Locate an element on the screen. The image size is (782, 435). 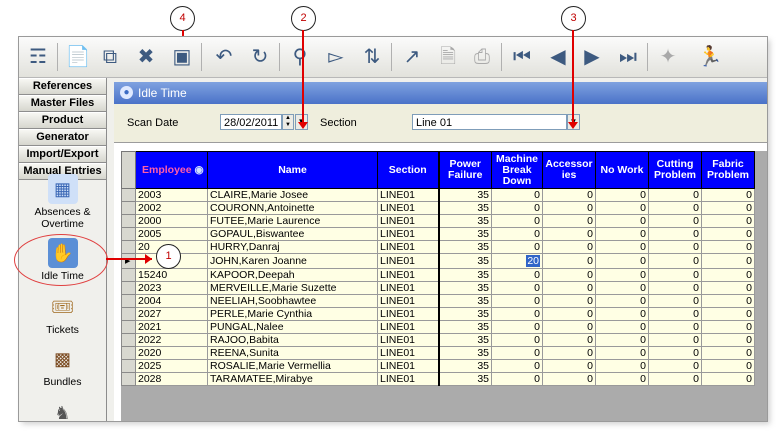
table-cell: FUTEE,Marie Laurence is located at coordinates (292, 221).